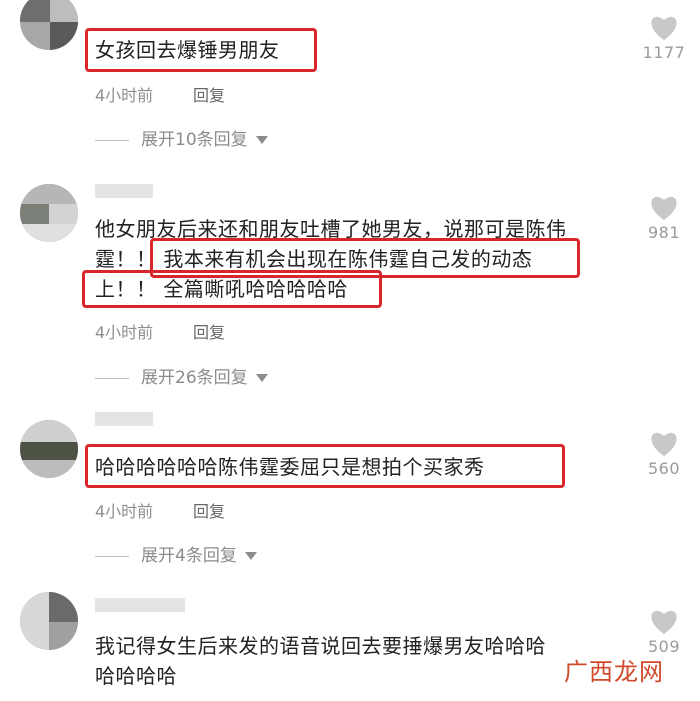  I want to click on like-button: 1177, so click(664, 38).